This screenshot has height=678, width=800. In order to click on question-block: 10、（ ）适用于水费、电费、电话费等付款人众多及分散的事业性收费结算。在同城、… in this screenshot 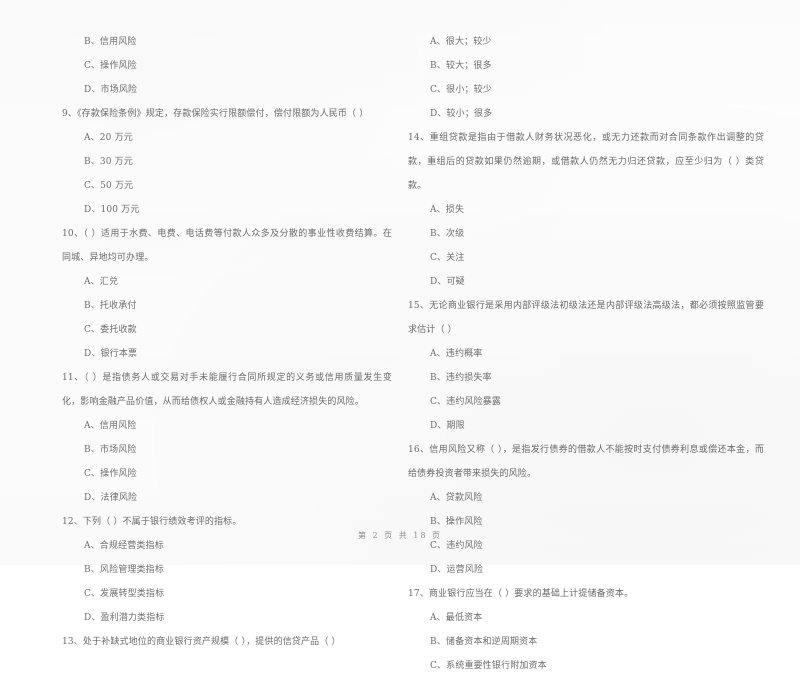, I will do `click(227, 294)`.